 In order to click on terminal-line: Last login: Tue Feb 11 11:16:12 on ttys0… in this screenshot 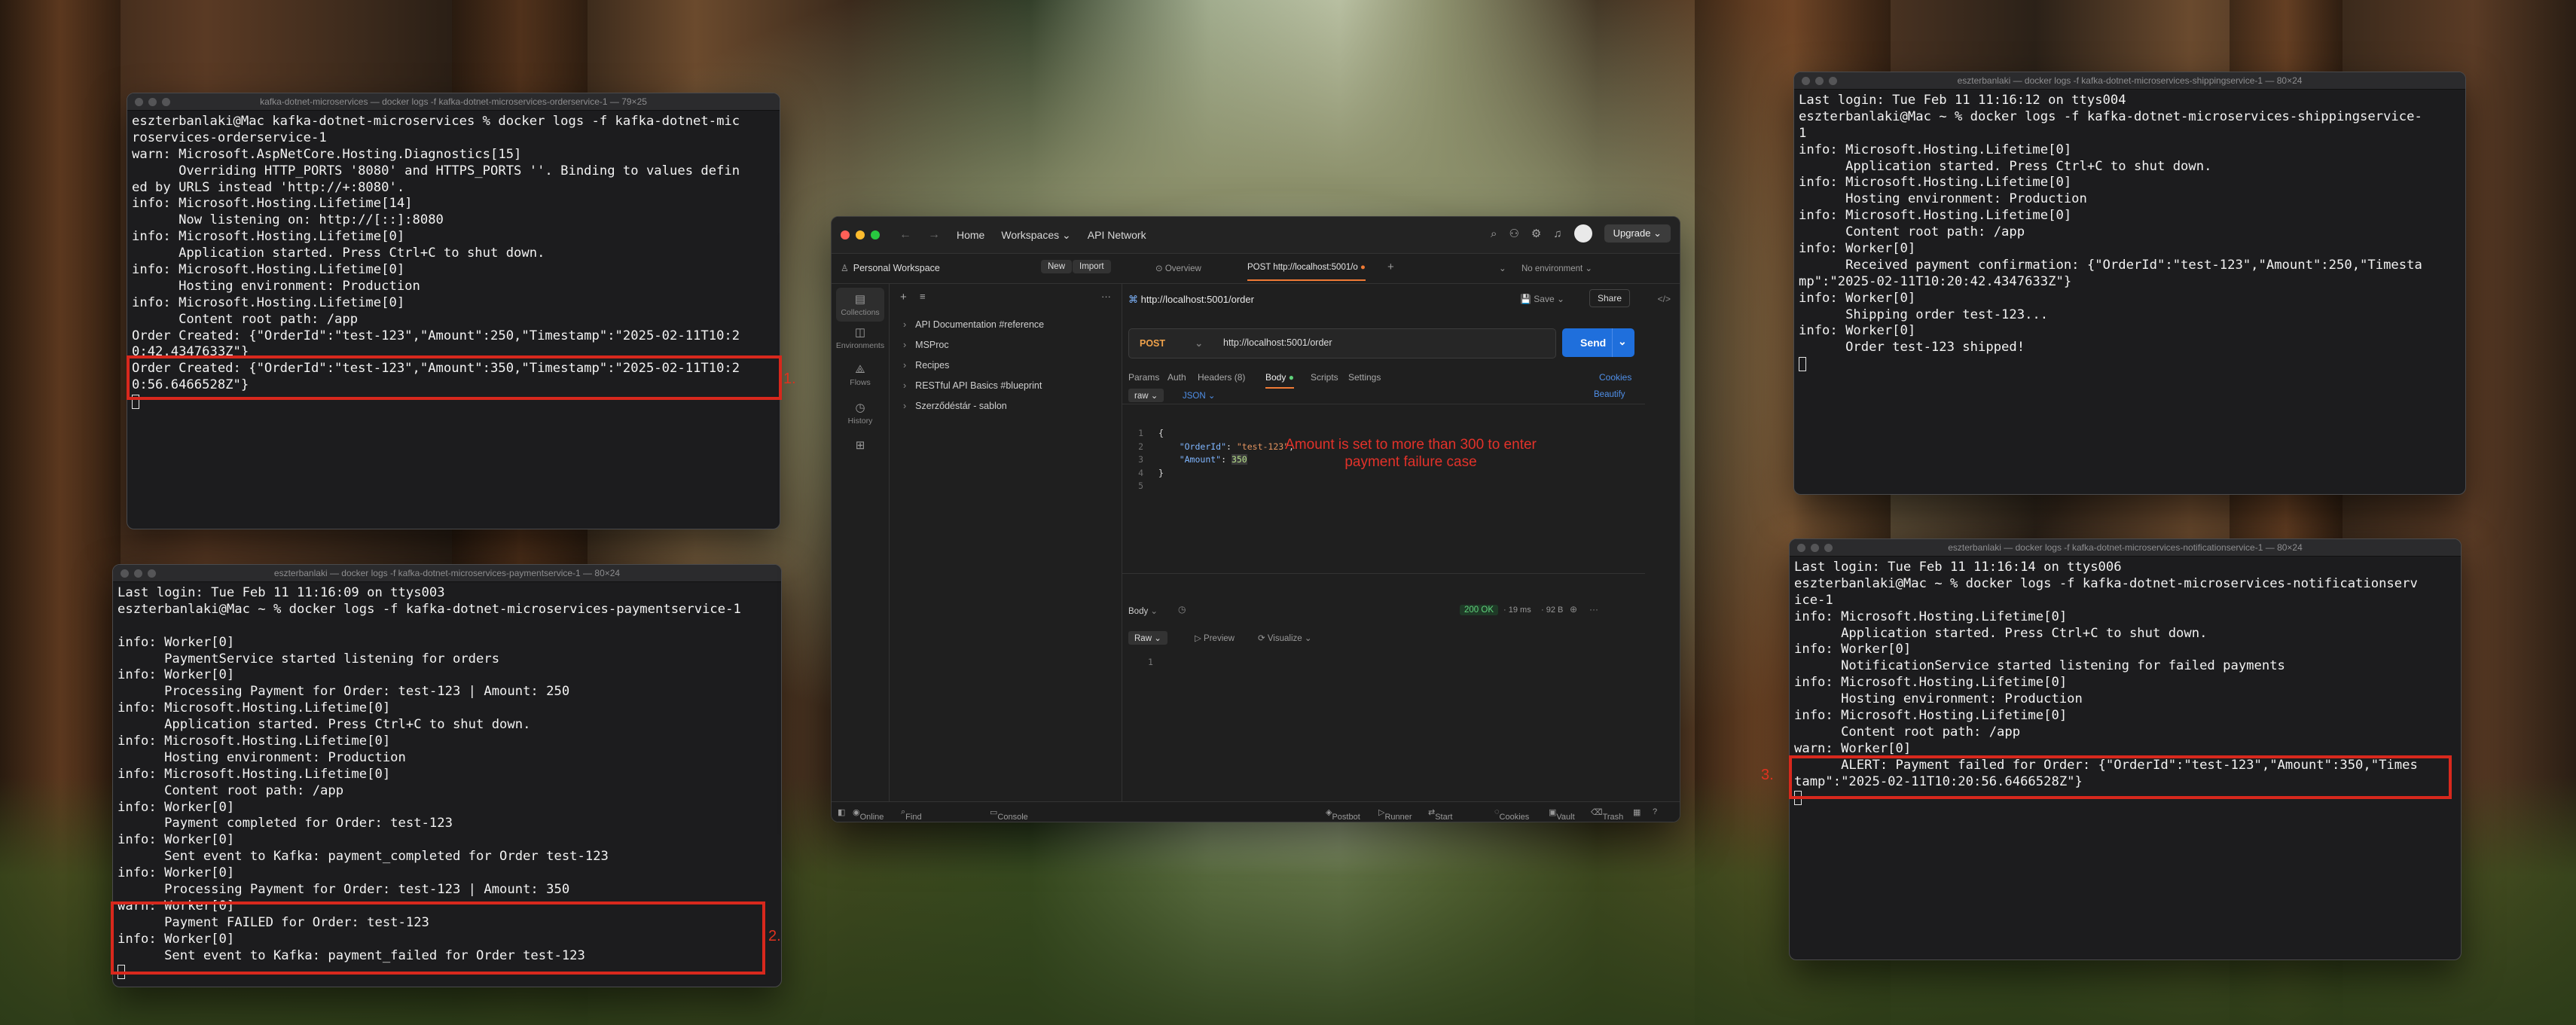, I will do `click(1963, 100)`.